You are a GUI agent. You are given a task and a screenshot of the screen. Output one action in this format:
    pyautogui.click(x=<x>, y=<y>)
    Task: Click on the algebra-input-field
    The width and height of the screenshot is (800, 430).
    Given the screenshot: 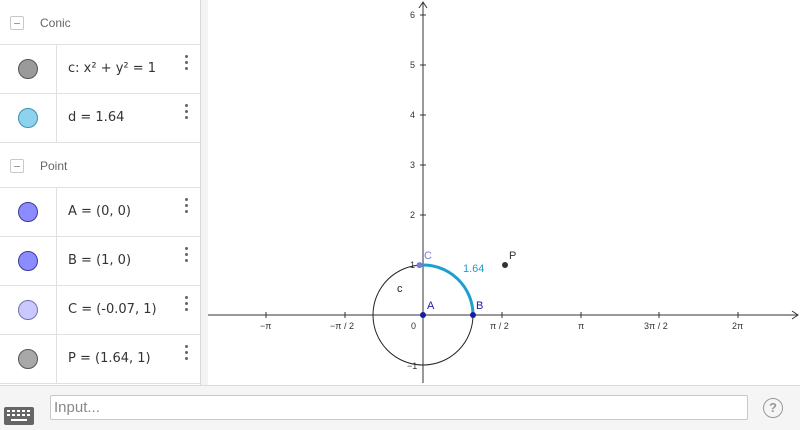 What is the action you would take?
    pyautogui.click(x=399, y=407)
    